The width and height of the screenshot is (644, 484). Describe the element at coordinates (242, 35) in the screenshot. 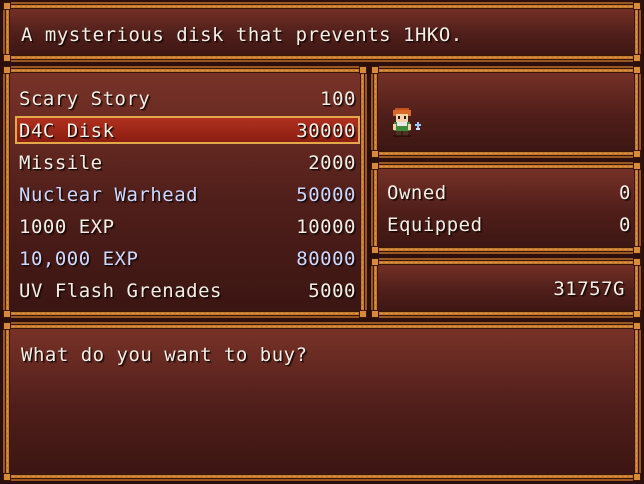

I see `item-description: A mysterious disk that prevents 1HKO.` at that location.